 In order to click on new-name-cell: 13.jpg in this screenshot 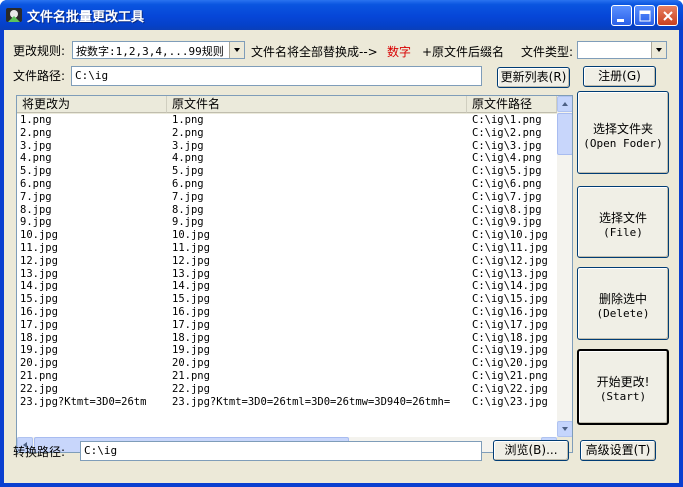, I will do `click(39, 273)`.